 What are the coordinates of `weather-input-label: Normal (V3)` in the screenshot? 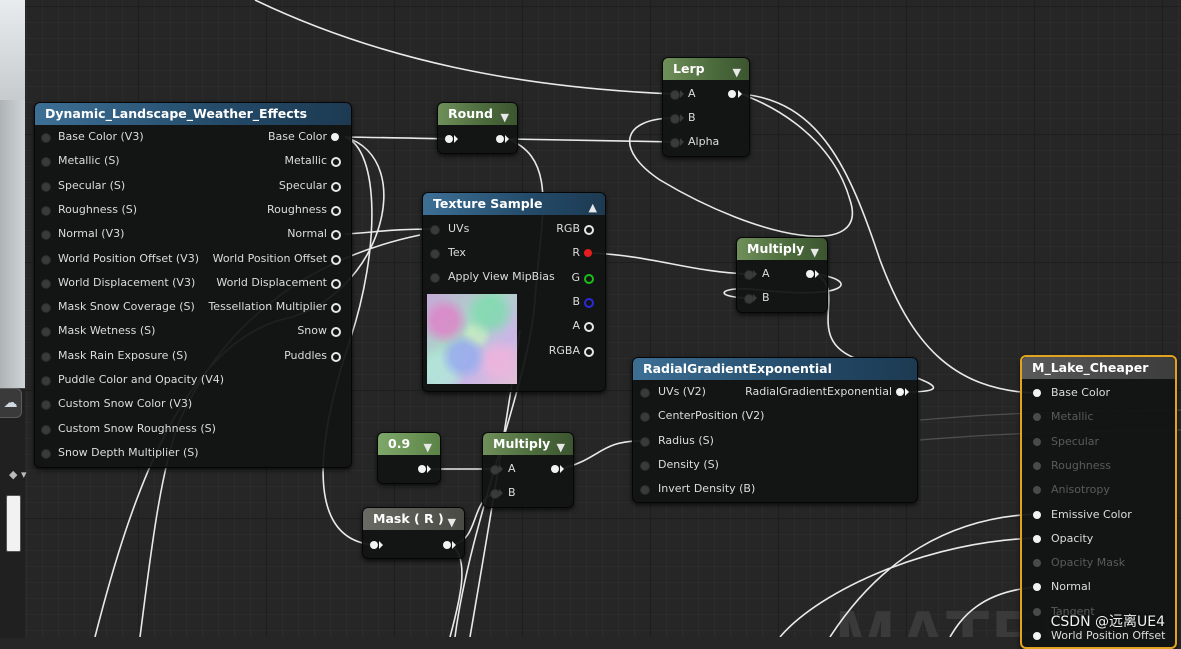 It's located at (91, 234).